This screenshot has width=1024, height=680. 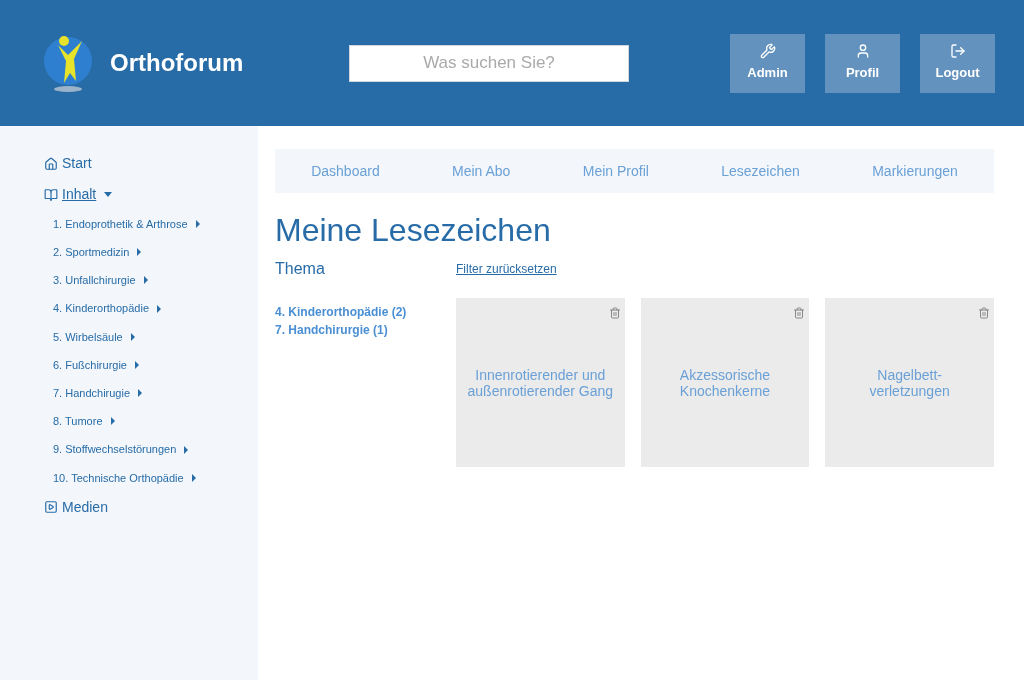 What do you see at coordinates (151, 194) in the screenshot?
I see `sidebar-item: Inhalt` at bounding box center [151, 194].